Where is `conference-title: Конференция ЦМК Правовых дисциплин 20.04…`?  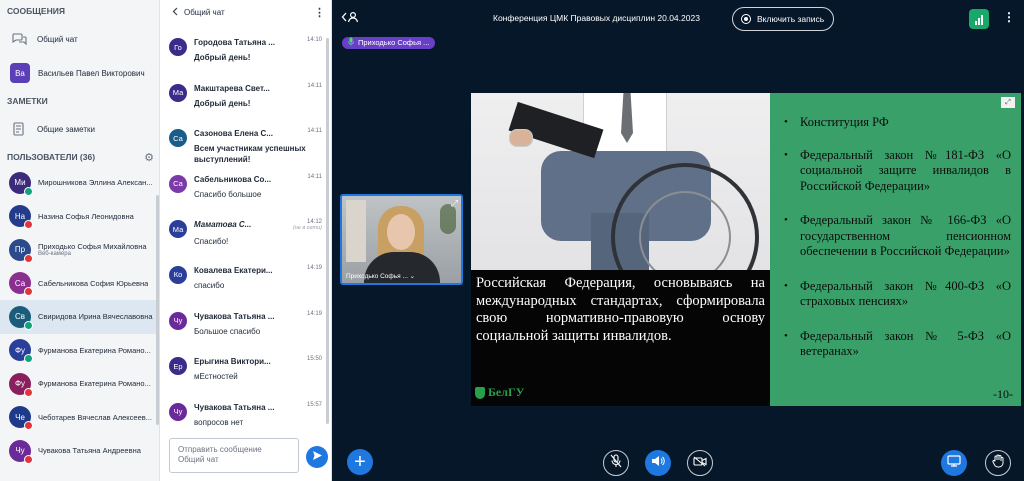 conference-title: Конференция ЦМК Правовых дисциплин 20.04… is located at coordinates (596, 18).